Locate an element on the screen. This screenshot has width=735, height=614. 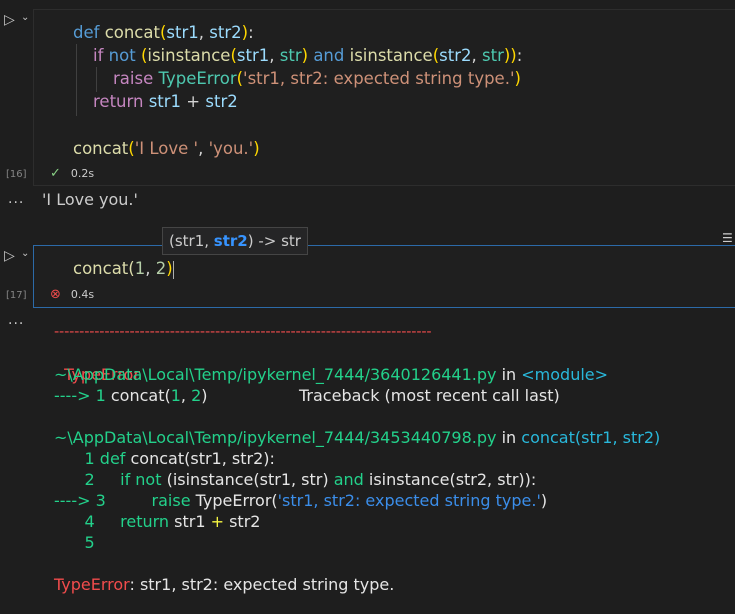
output16-text: 'I Love you.' is located at coordinates (90, 199).